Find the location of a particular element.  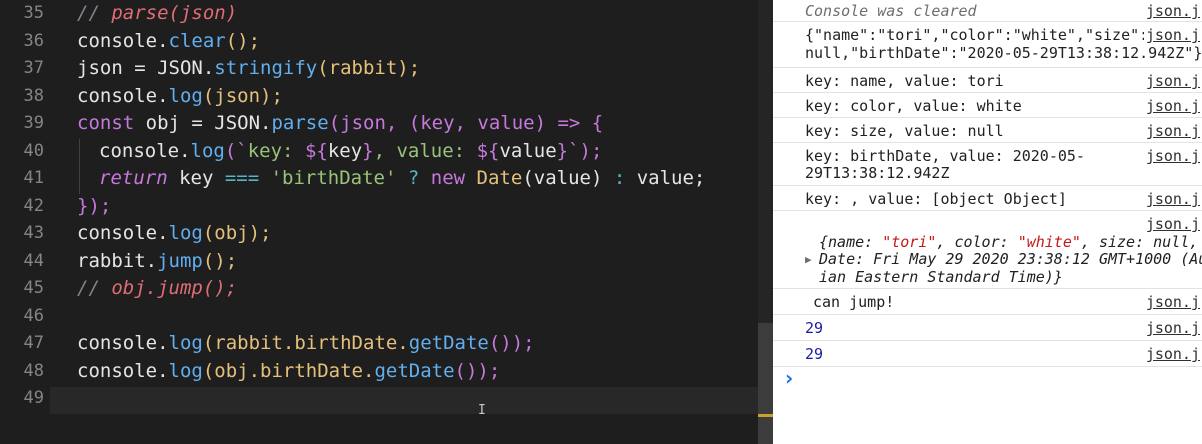

console-message: Console was cleared json.j is located at coordinates (987, 11).